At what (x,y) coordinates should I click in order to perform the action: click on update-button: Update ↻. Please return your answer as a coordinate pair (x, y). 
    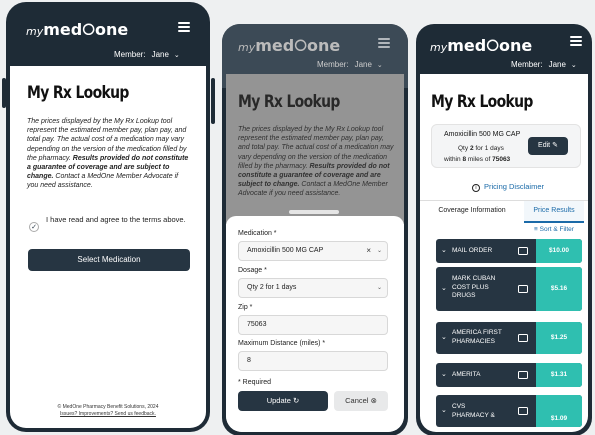
    Looking at the image, I should click on (283, 401).